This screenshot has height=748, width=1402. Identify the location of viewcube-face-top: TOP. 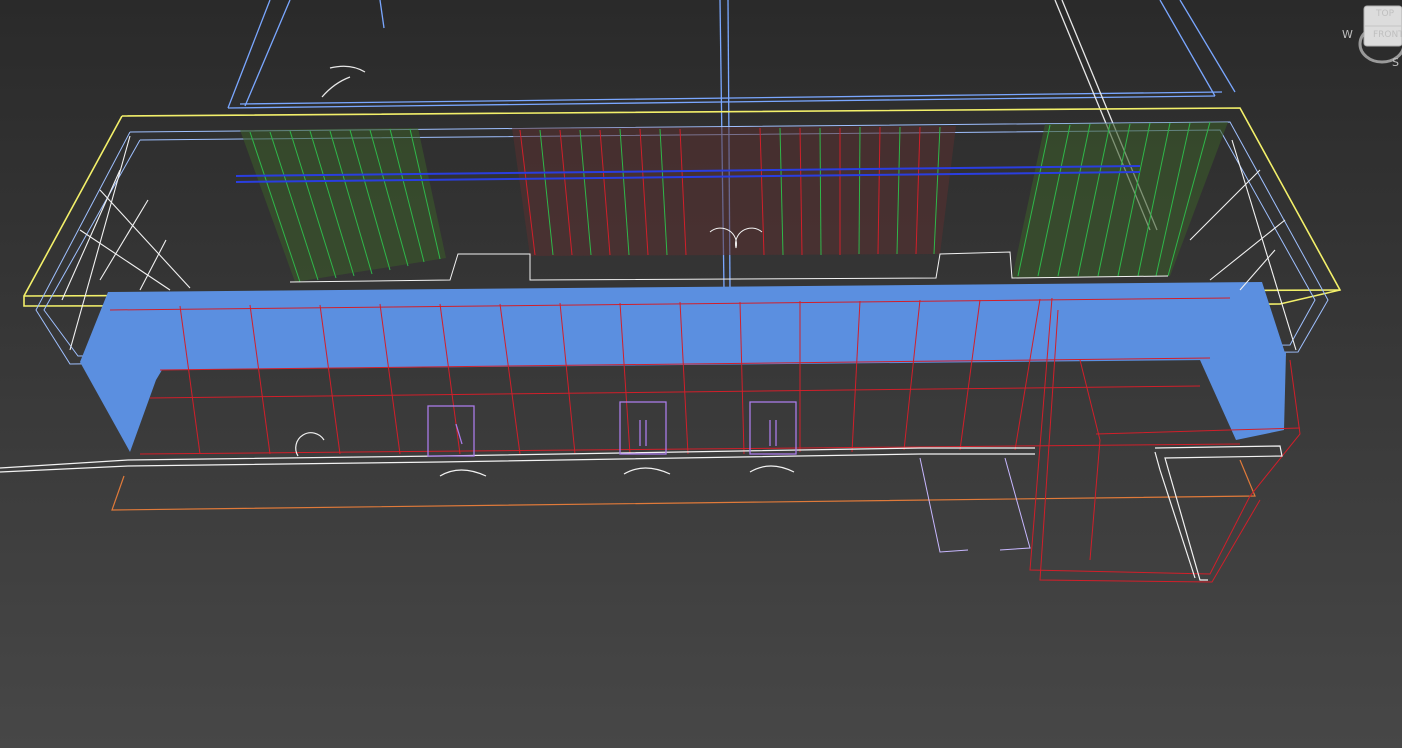
(1385, 14).